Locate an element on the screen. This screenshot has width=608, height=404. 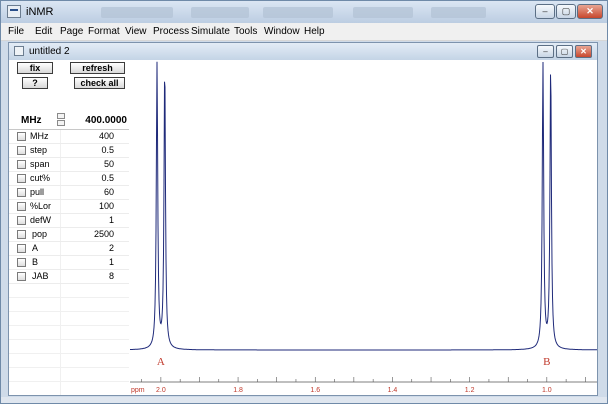
menu-view: View is located at coordinates (136, 31).